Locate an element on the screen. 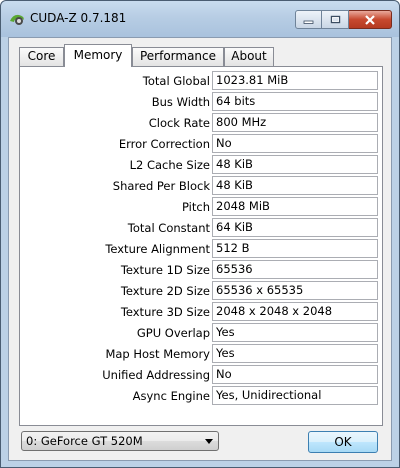 This screenshot has height=468, width=400. field-label: Async Engine is located at coordinates (171, 396).